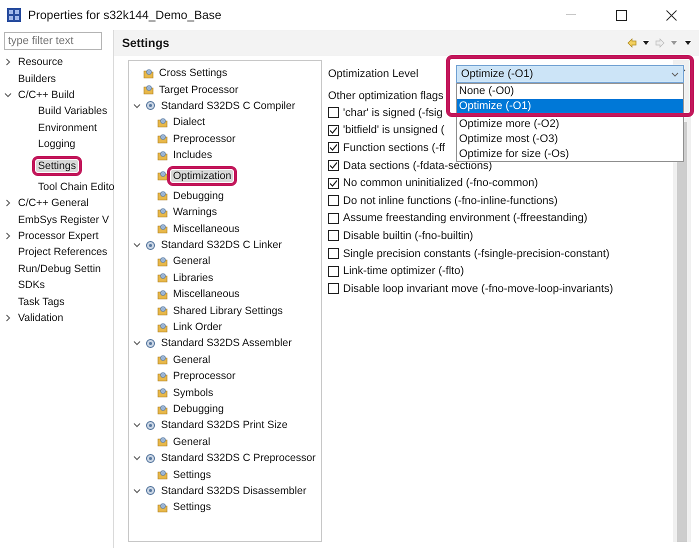  What do you see at coordinates (67, 128) in the screenshot?
I see `sidebar-item: Environment` at bounding box center [67, 128].